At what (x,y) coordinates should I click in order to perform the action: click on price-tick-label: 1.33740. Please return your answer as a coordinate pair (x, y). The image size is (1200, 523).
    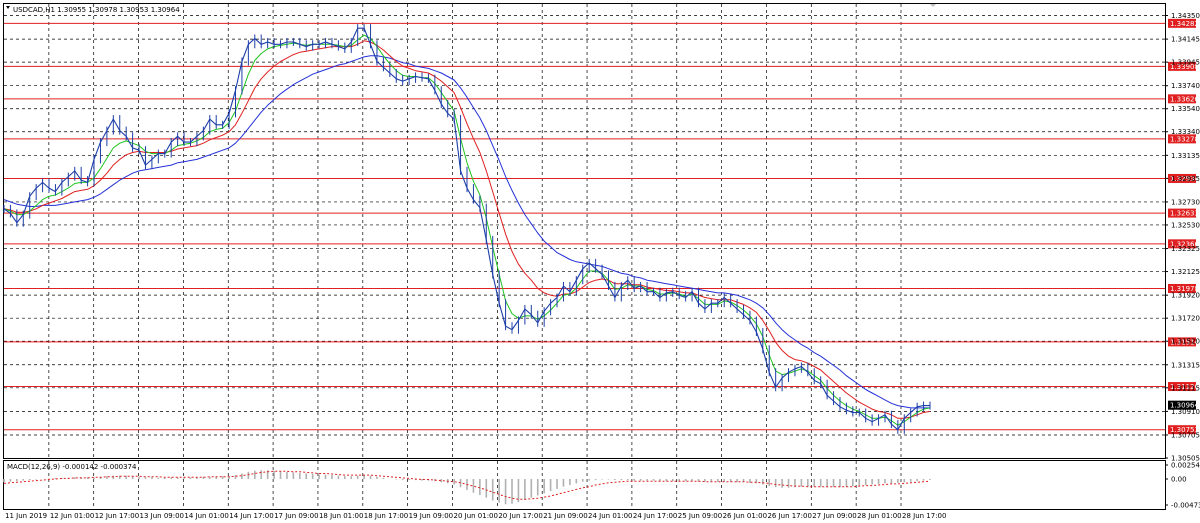
    Looking at the image, I should click on (1185, 86).